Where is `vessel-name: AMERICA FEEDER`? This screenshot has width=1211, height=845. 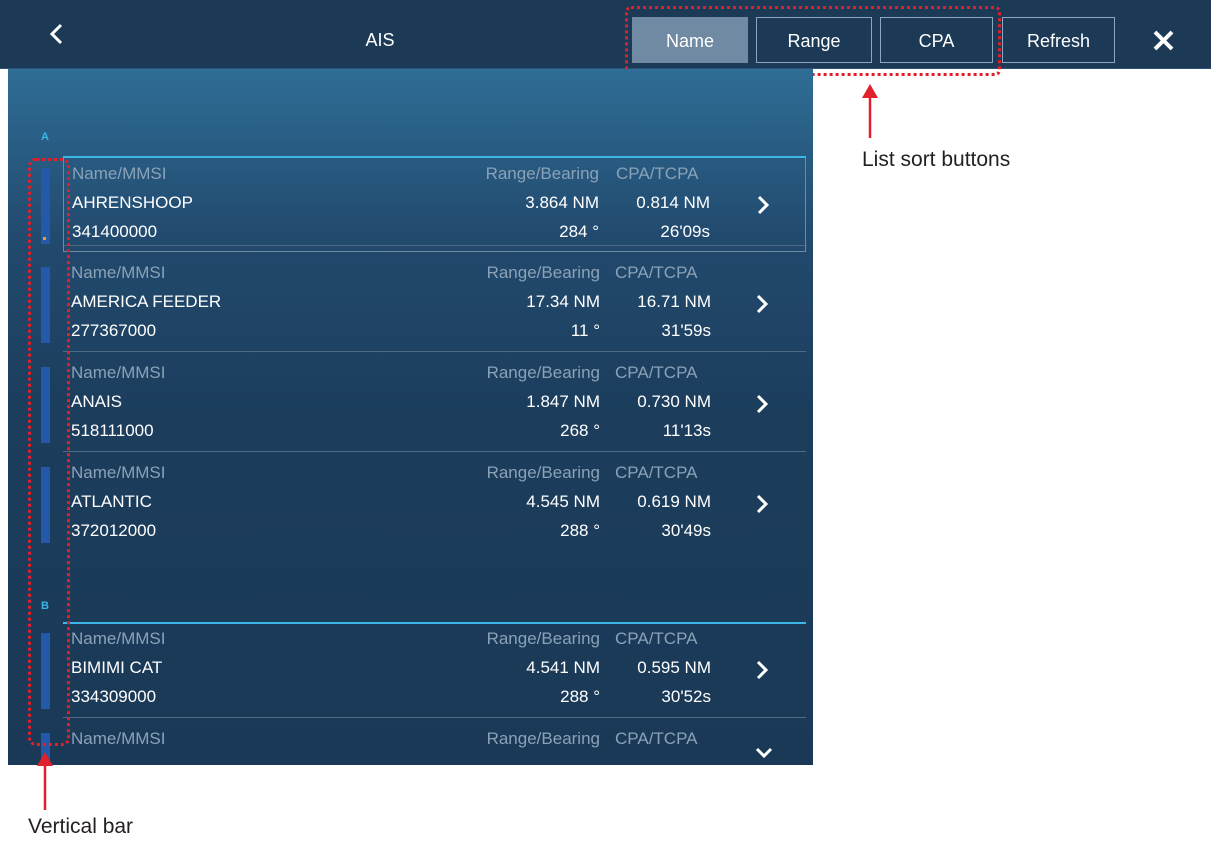 vessel-name: AMERICA FEEDER is located at coordinates (146, 301).